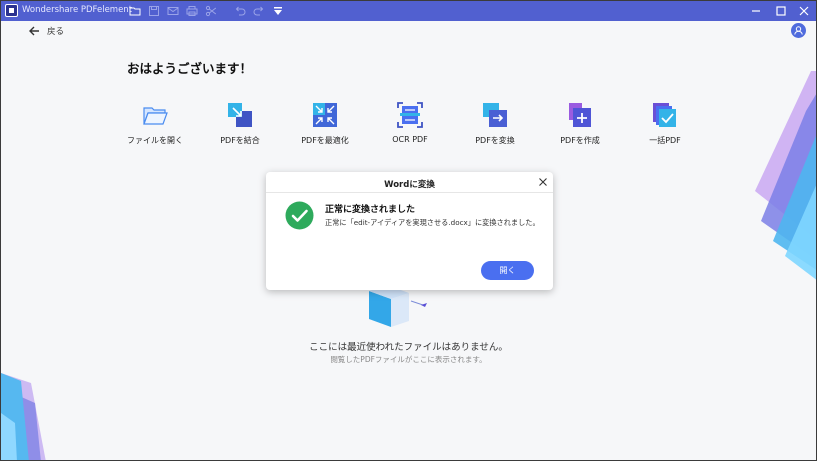  I want to click on arrow-left-icon, so click(34, 31).